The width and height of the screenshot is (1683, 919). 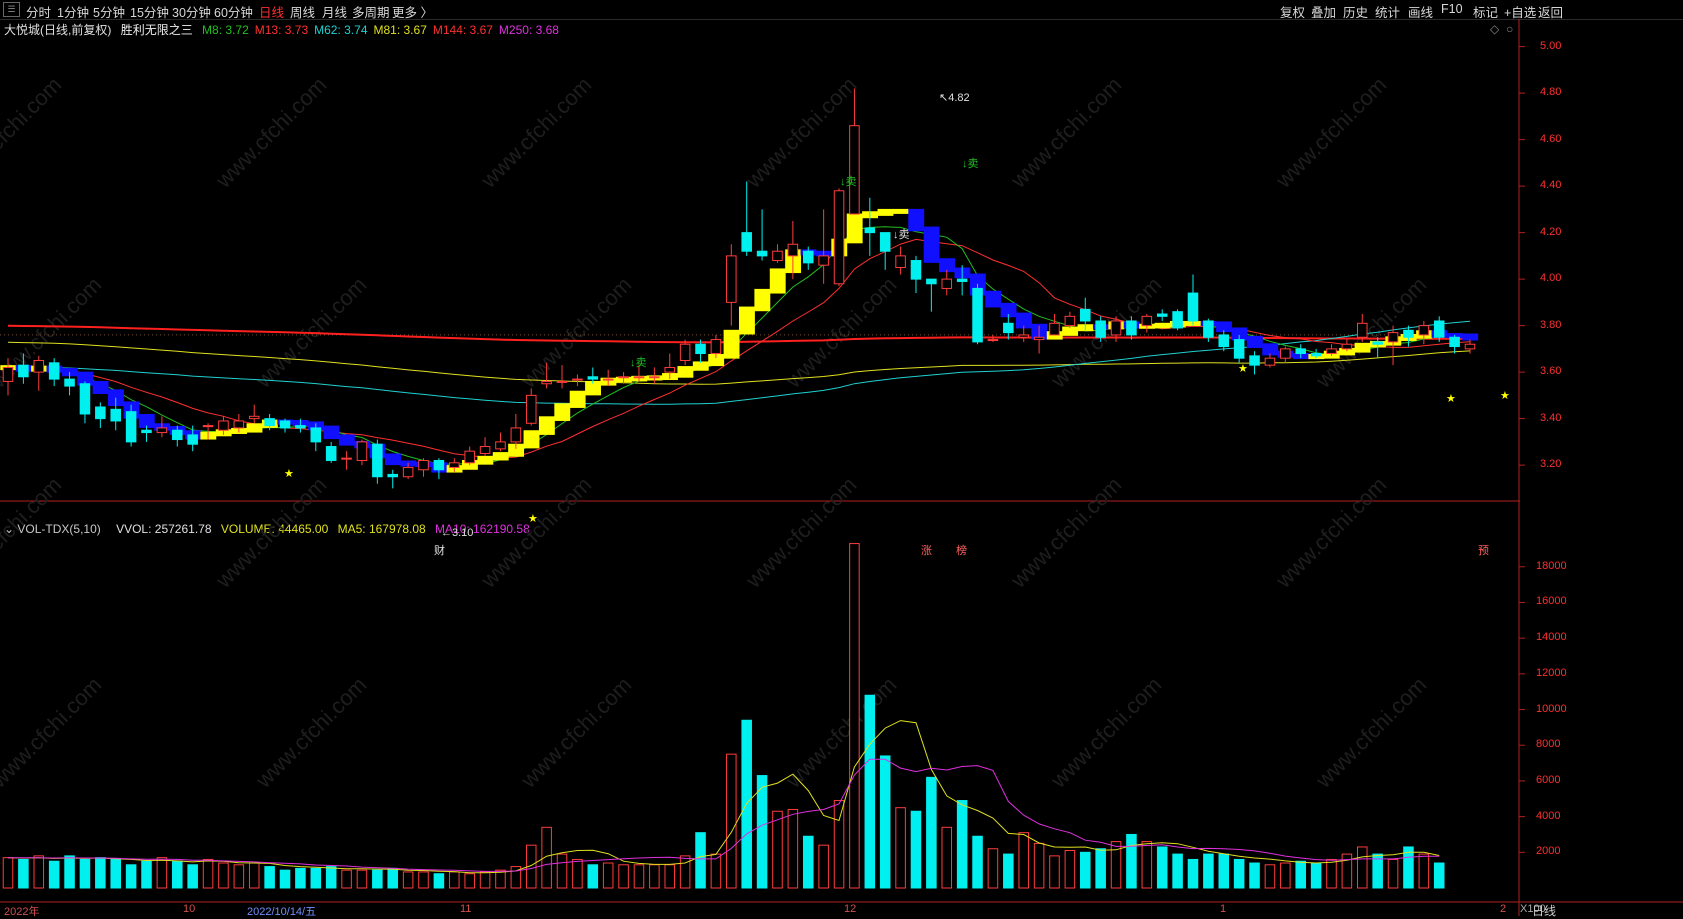 What do you see at coordinates (1509, 29) in the screenshot?
I see `settings-icon: ○` at bounding box center [1509, 29].